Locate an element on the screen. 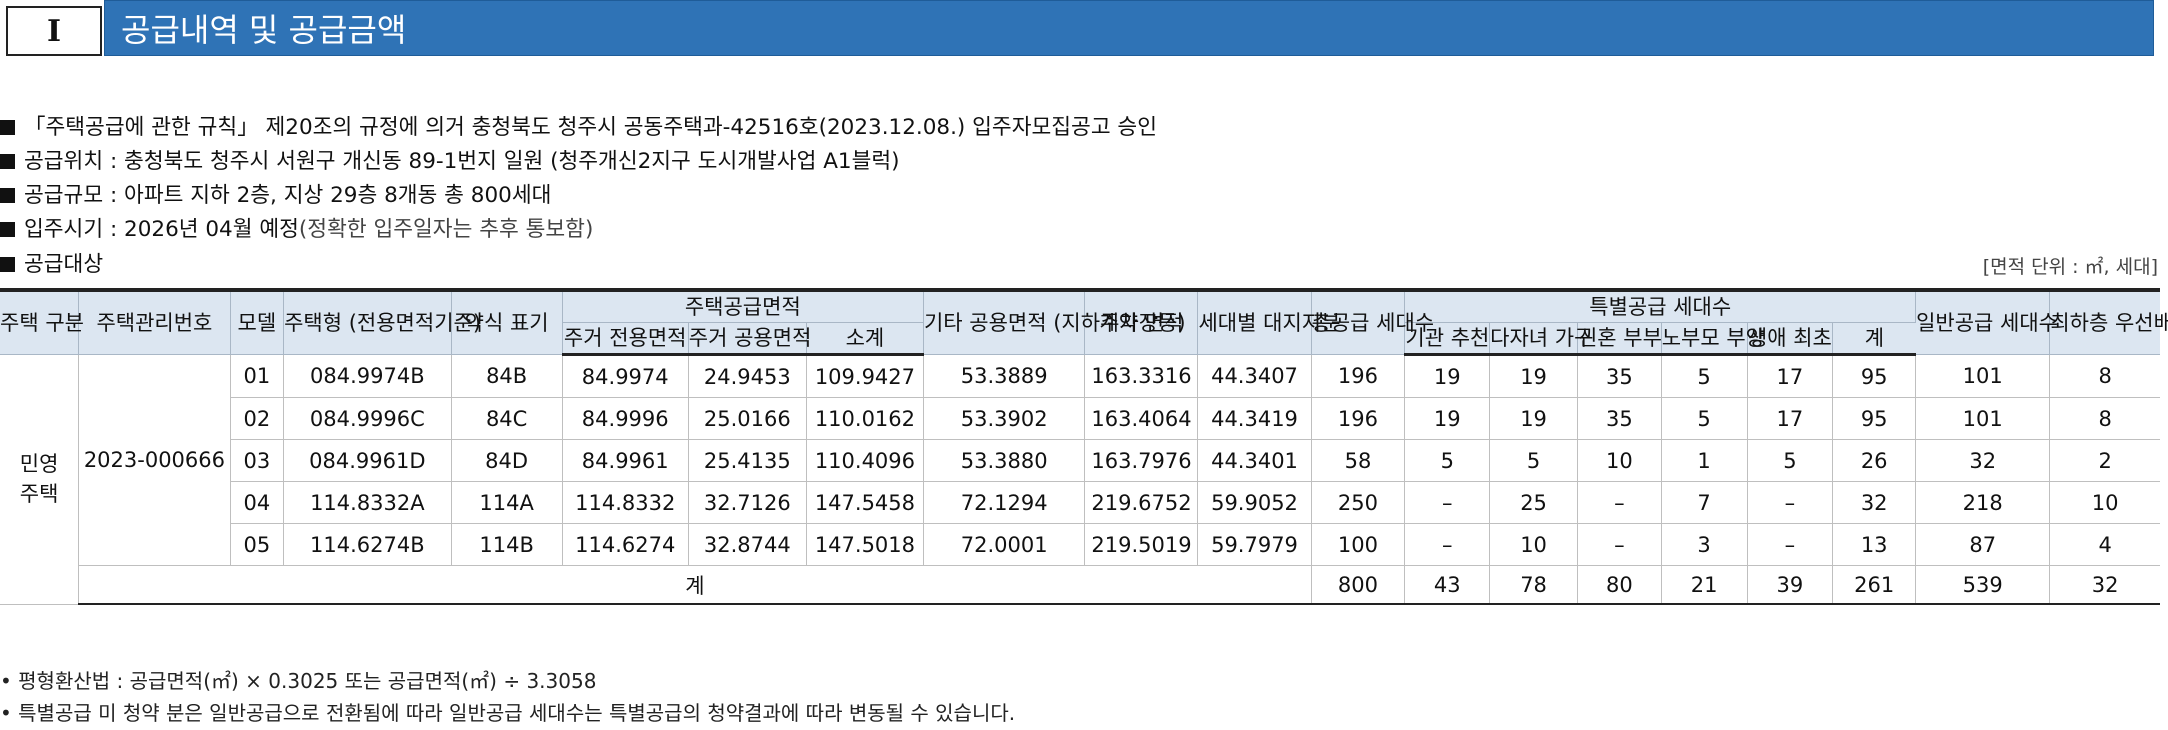  bullet-text: 입주시기 : 2026년 04월 예정 is located at coordinates (161, 229).